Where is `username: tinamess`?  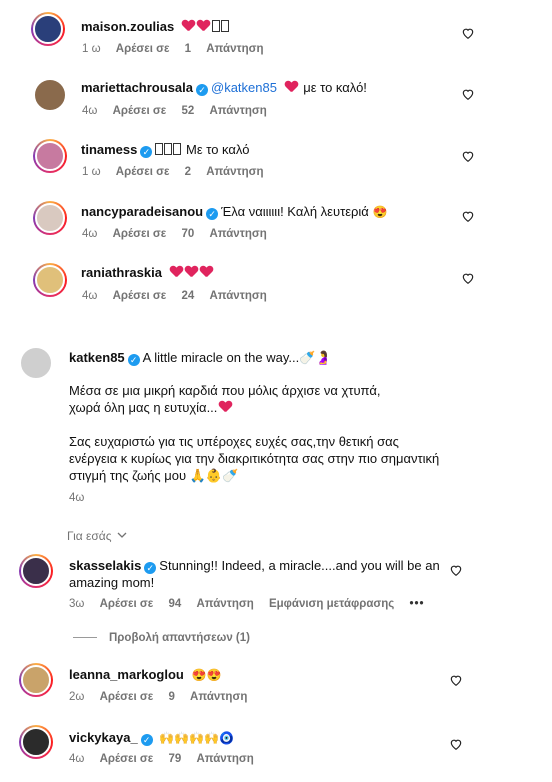
username: tinamess is located at coordinates (109, 149).